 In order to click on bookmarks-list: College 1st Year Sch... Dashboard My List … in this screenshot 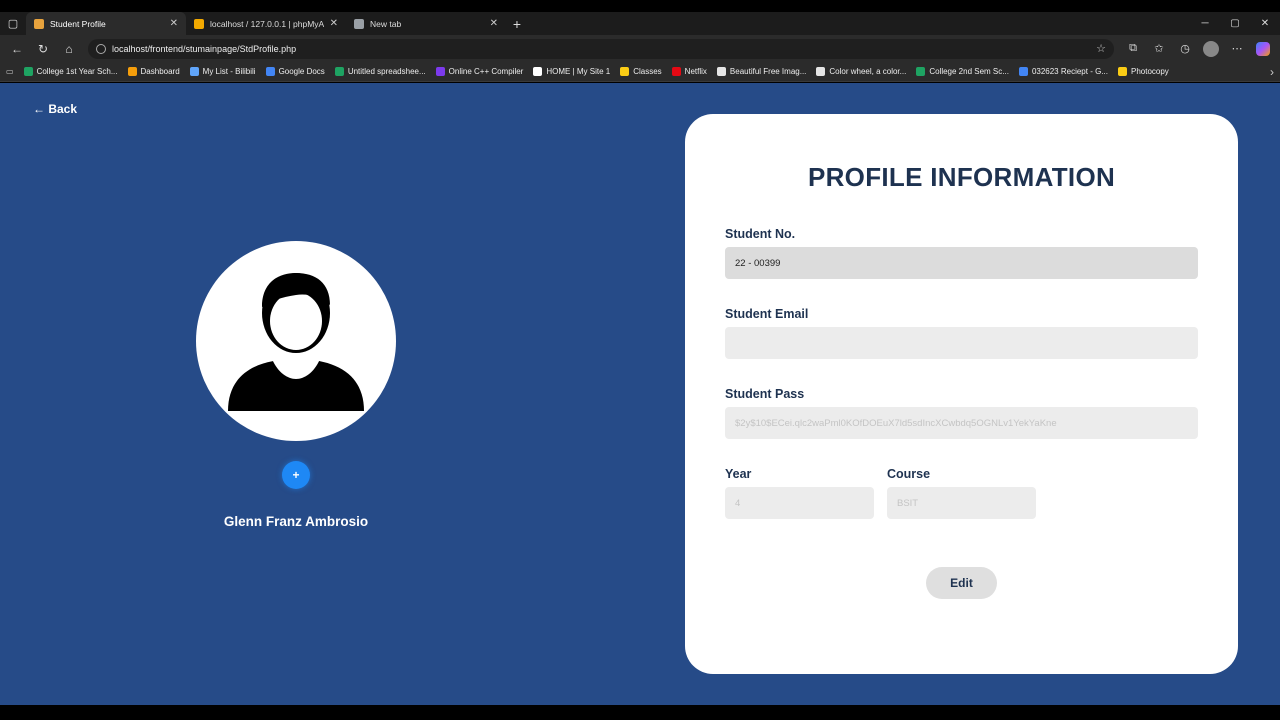, I will do `click(596, 71)`.